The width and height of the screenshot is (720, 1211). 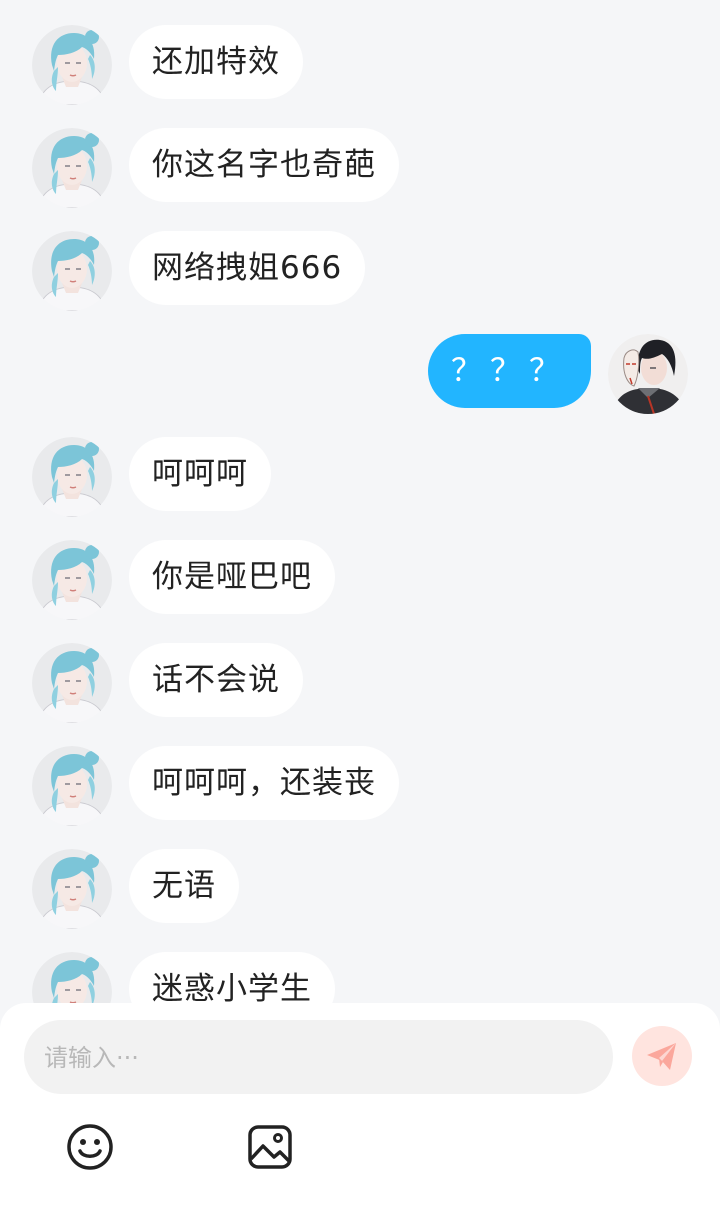 I want to click on outgoing-message-bubble: ？？？, so click(x=509, y=371).